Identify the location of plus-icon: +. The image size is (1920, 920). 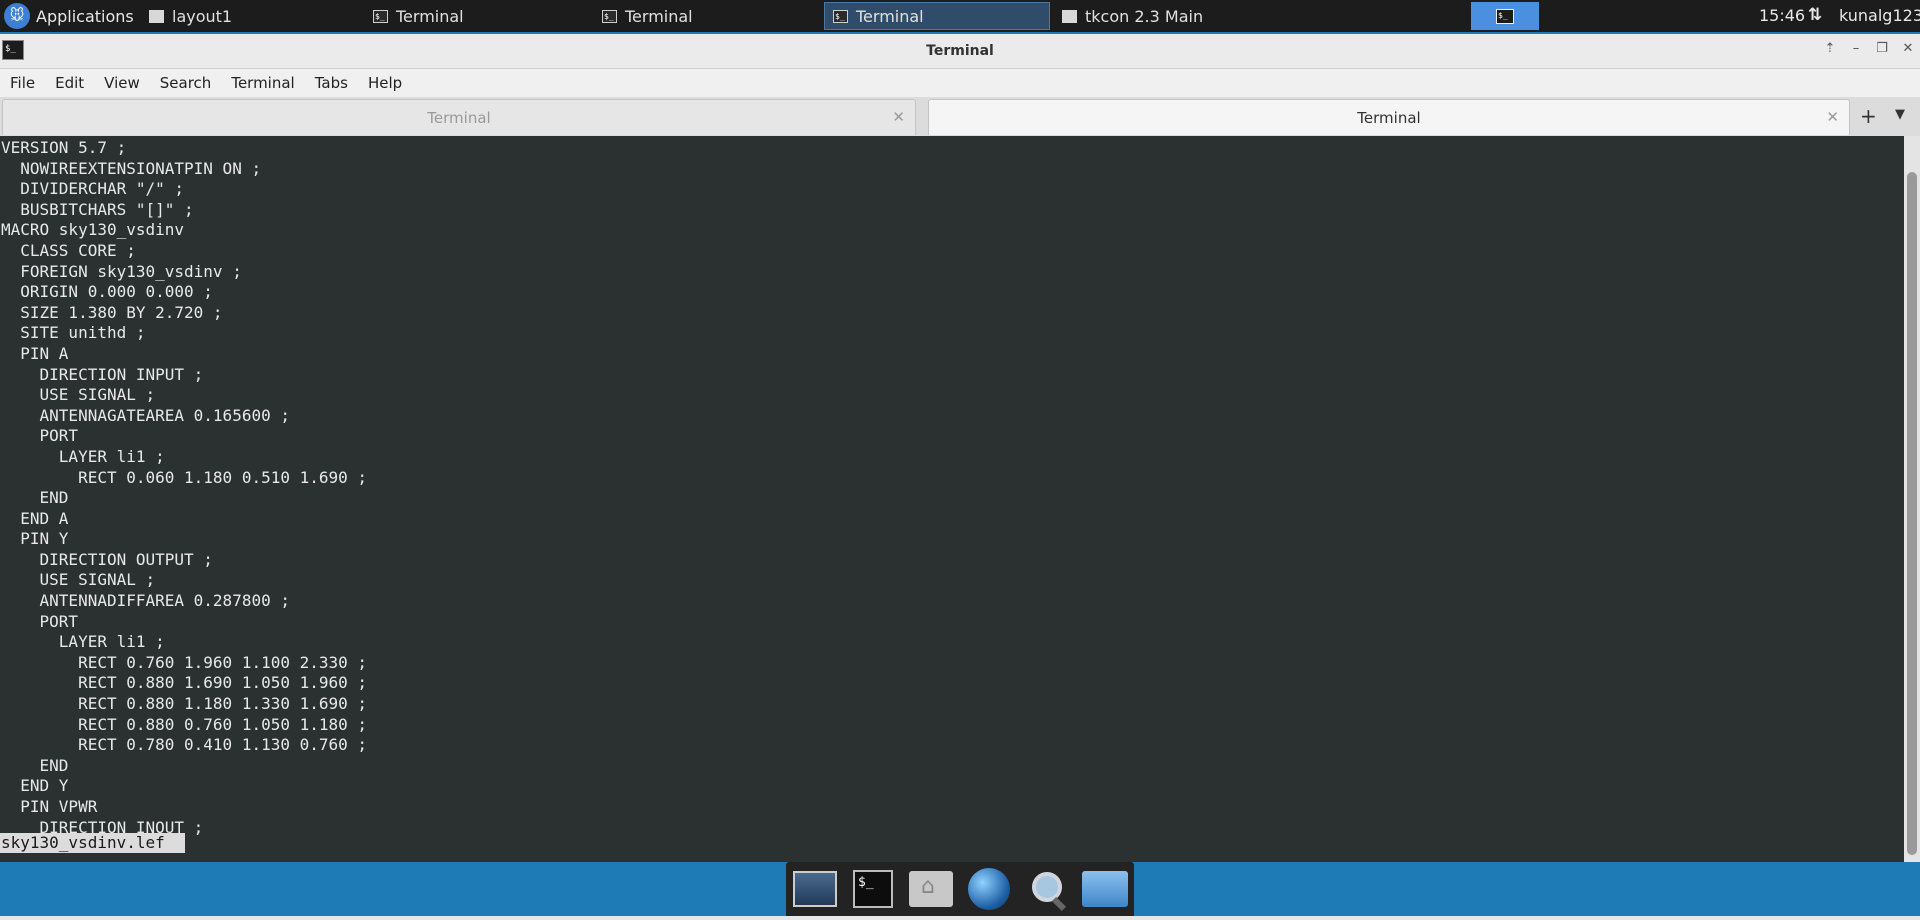
(1868, 116).